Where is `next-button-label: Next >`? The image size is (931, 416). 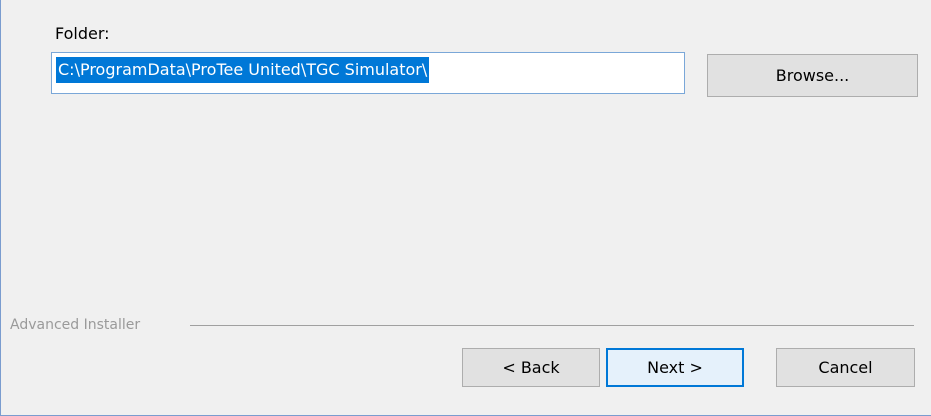
next-button-label: Next > is located at coordinates (675, 367).